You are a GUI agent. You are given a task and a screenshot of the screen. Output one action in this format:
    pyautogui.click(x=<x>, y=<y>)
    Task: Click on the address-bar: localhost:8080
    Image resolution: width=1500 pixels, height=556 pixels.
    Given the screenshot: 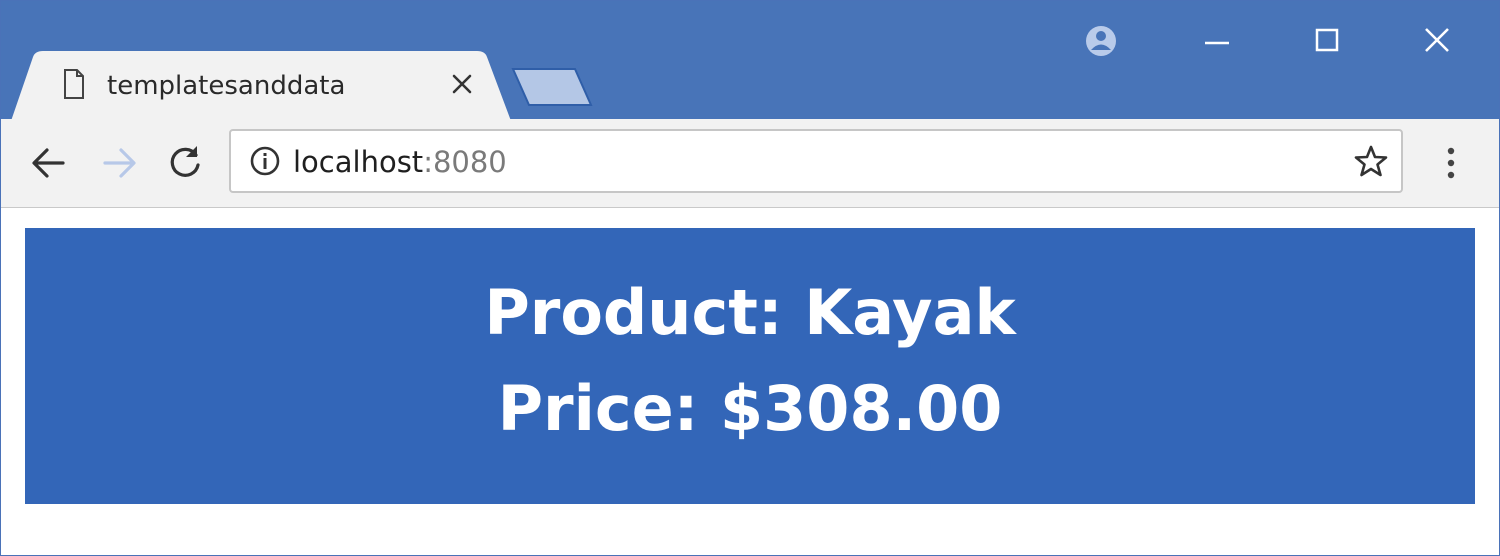 What is the action you would take?
    pyautogui.click(x=816, y=161)
    